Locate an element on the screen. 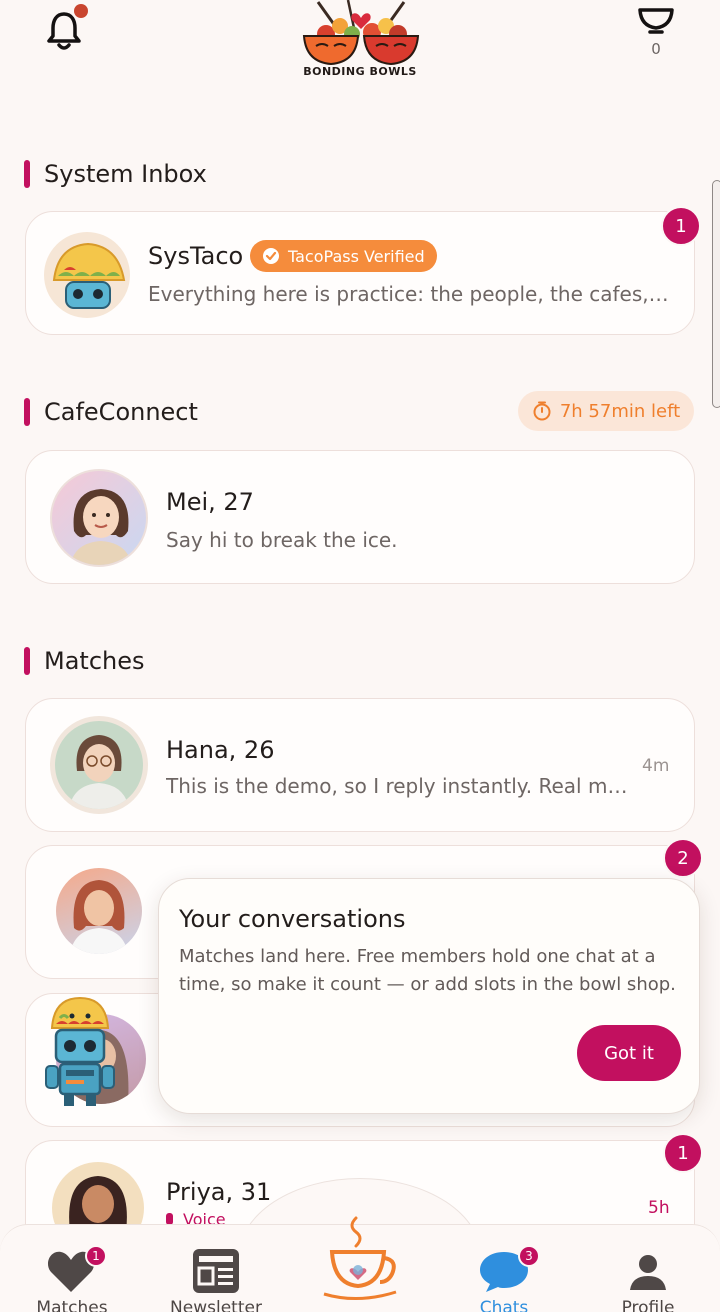  message-time: 4m is located at coordinates (656, 766).